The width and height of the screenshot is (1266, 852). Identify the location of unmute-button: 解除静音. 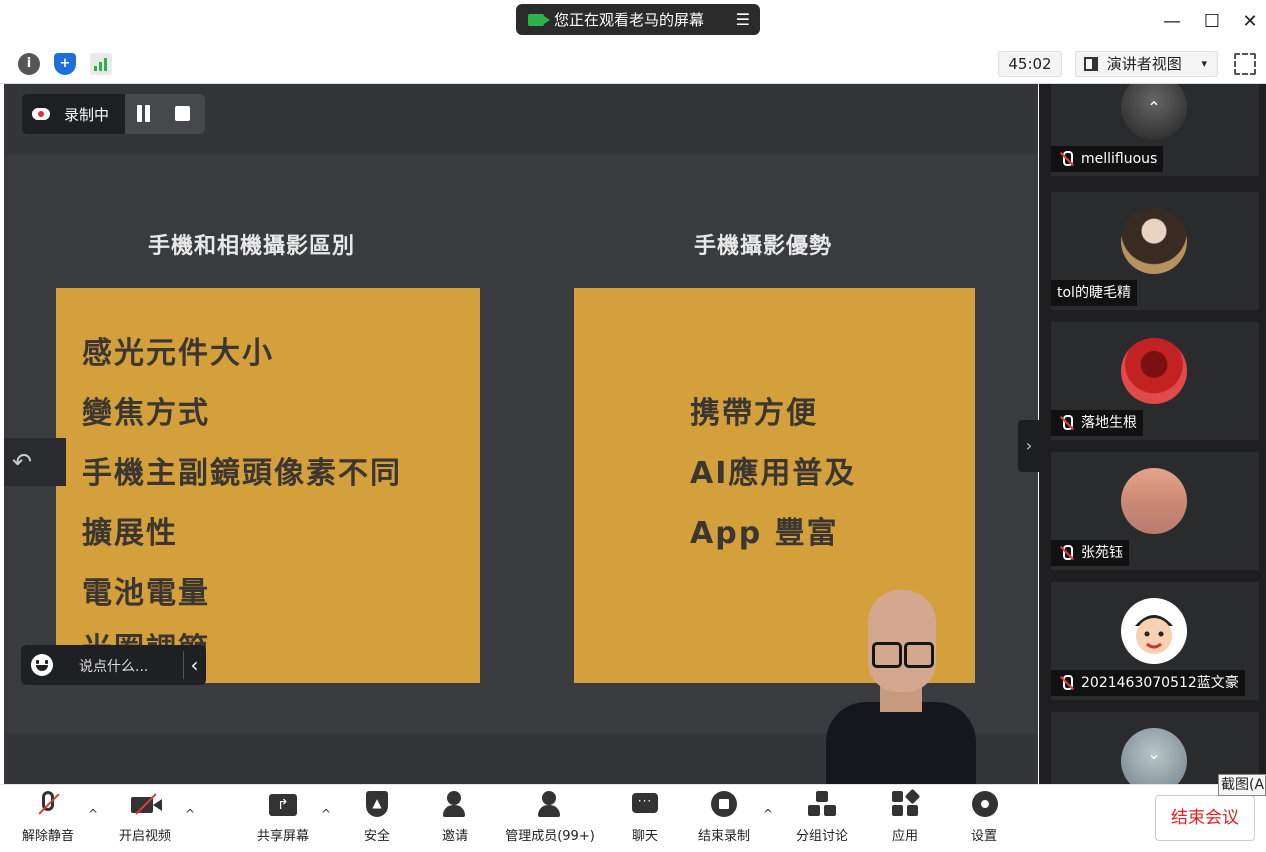
(48, 819).